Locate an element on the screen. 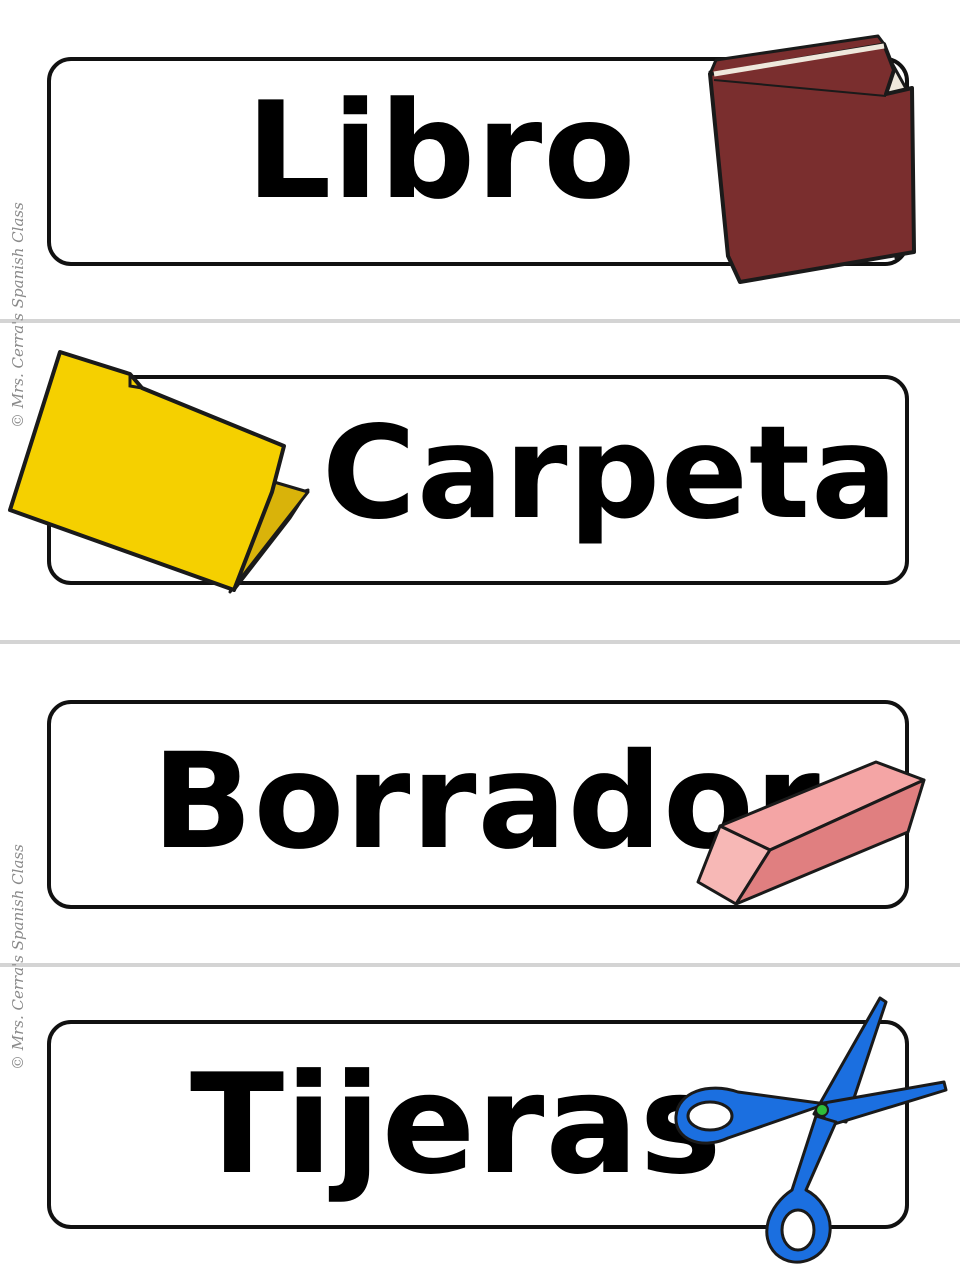  card-word: Carpeta is located at coordinates (610, 473).